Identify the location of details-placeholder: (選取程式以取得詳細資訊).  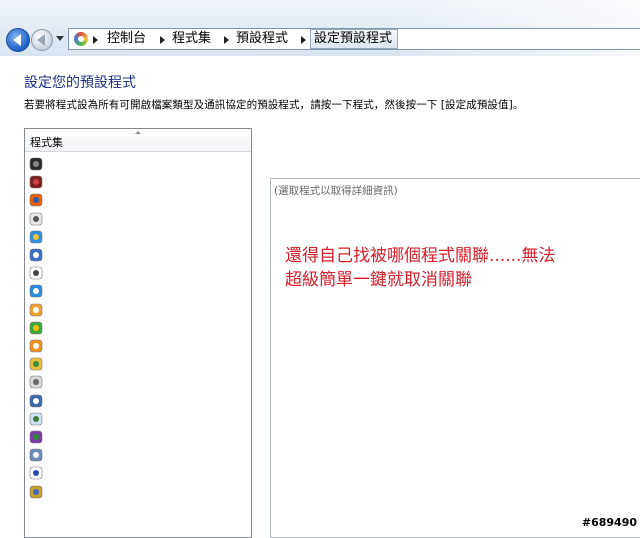
(336, 191).